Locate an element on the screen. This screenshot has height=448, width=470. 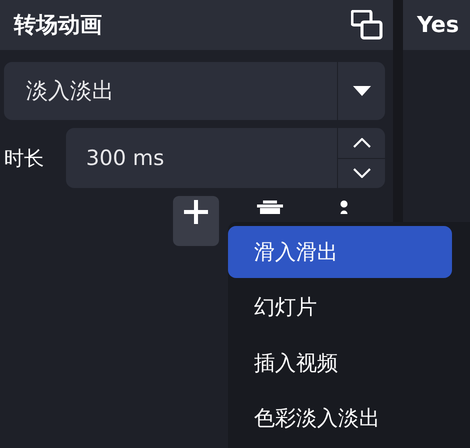
duration-label: 时长 is located at coordinates (24, 158).